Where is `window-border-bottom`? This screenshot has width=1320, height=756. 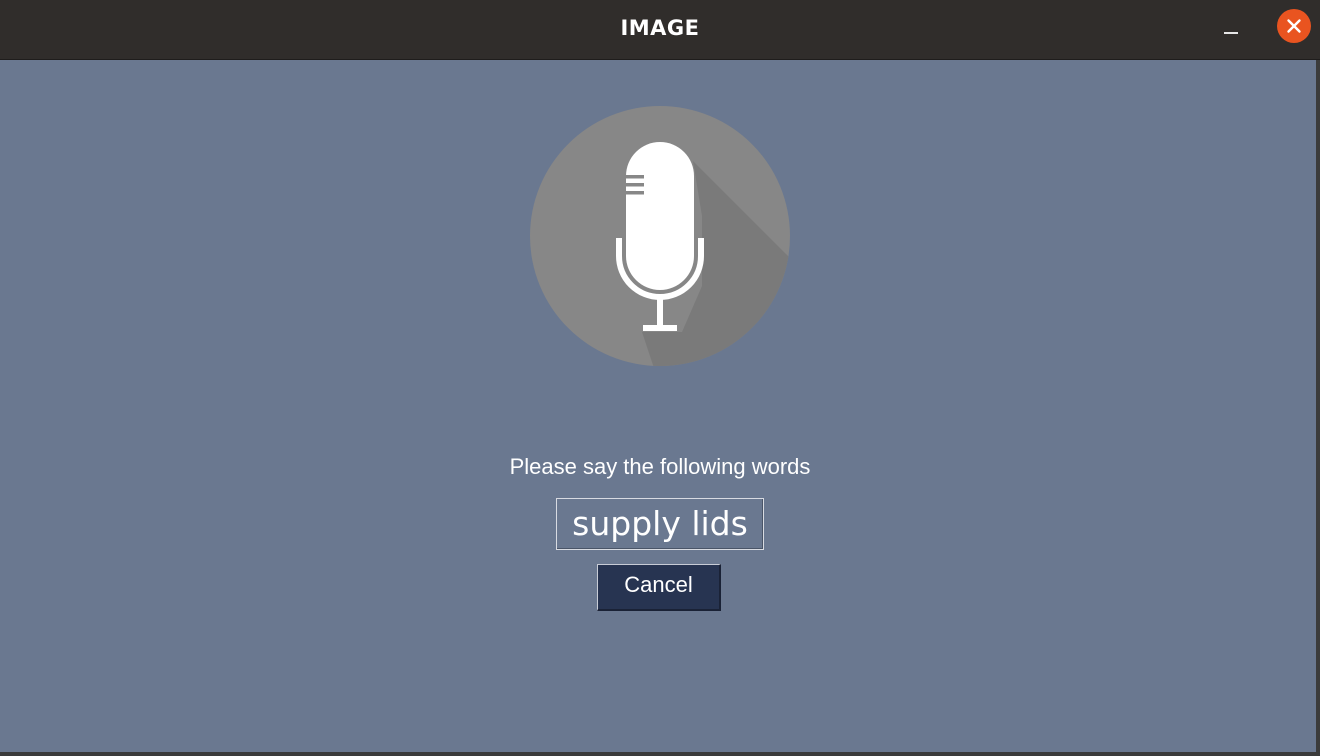
window-border-bottom is located at coordinates (660, 754).